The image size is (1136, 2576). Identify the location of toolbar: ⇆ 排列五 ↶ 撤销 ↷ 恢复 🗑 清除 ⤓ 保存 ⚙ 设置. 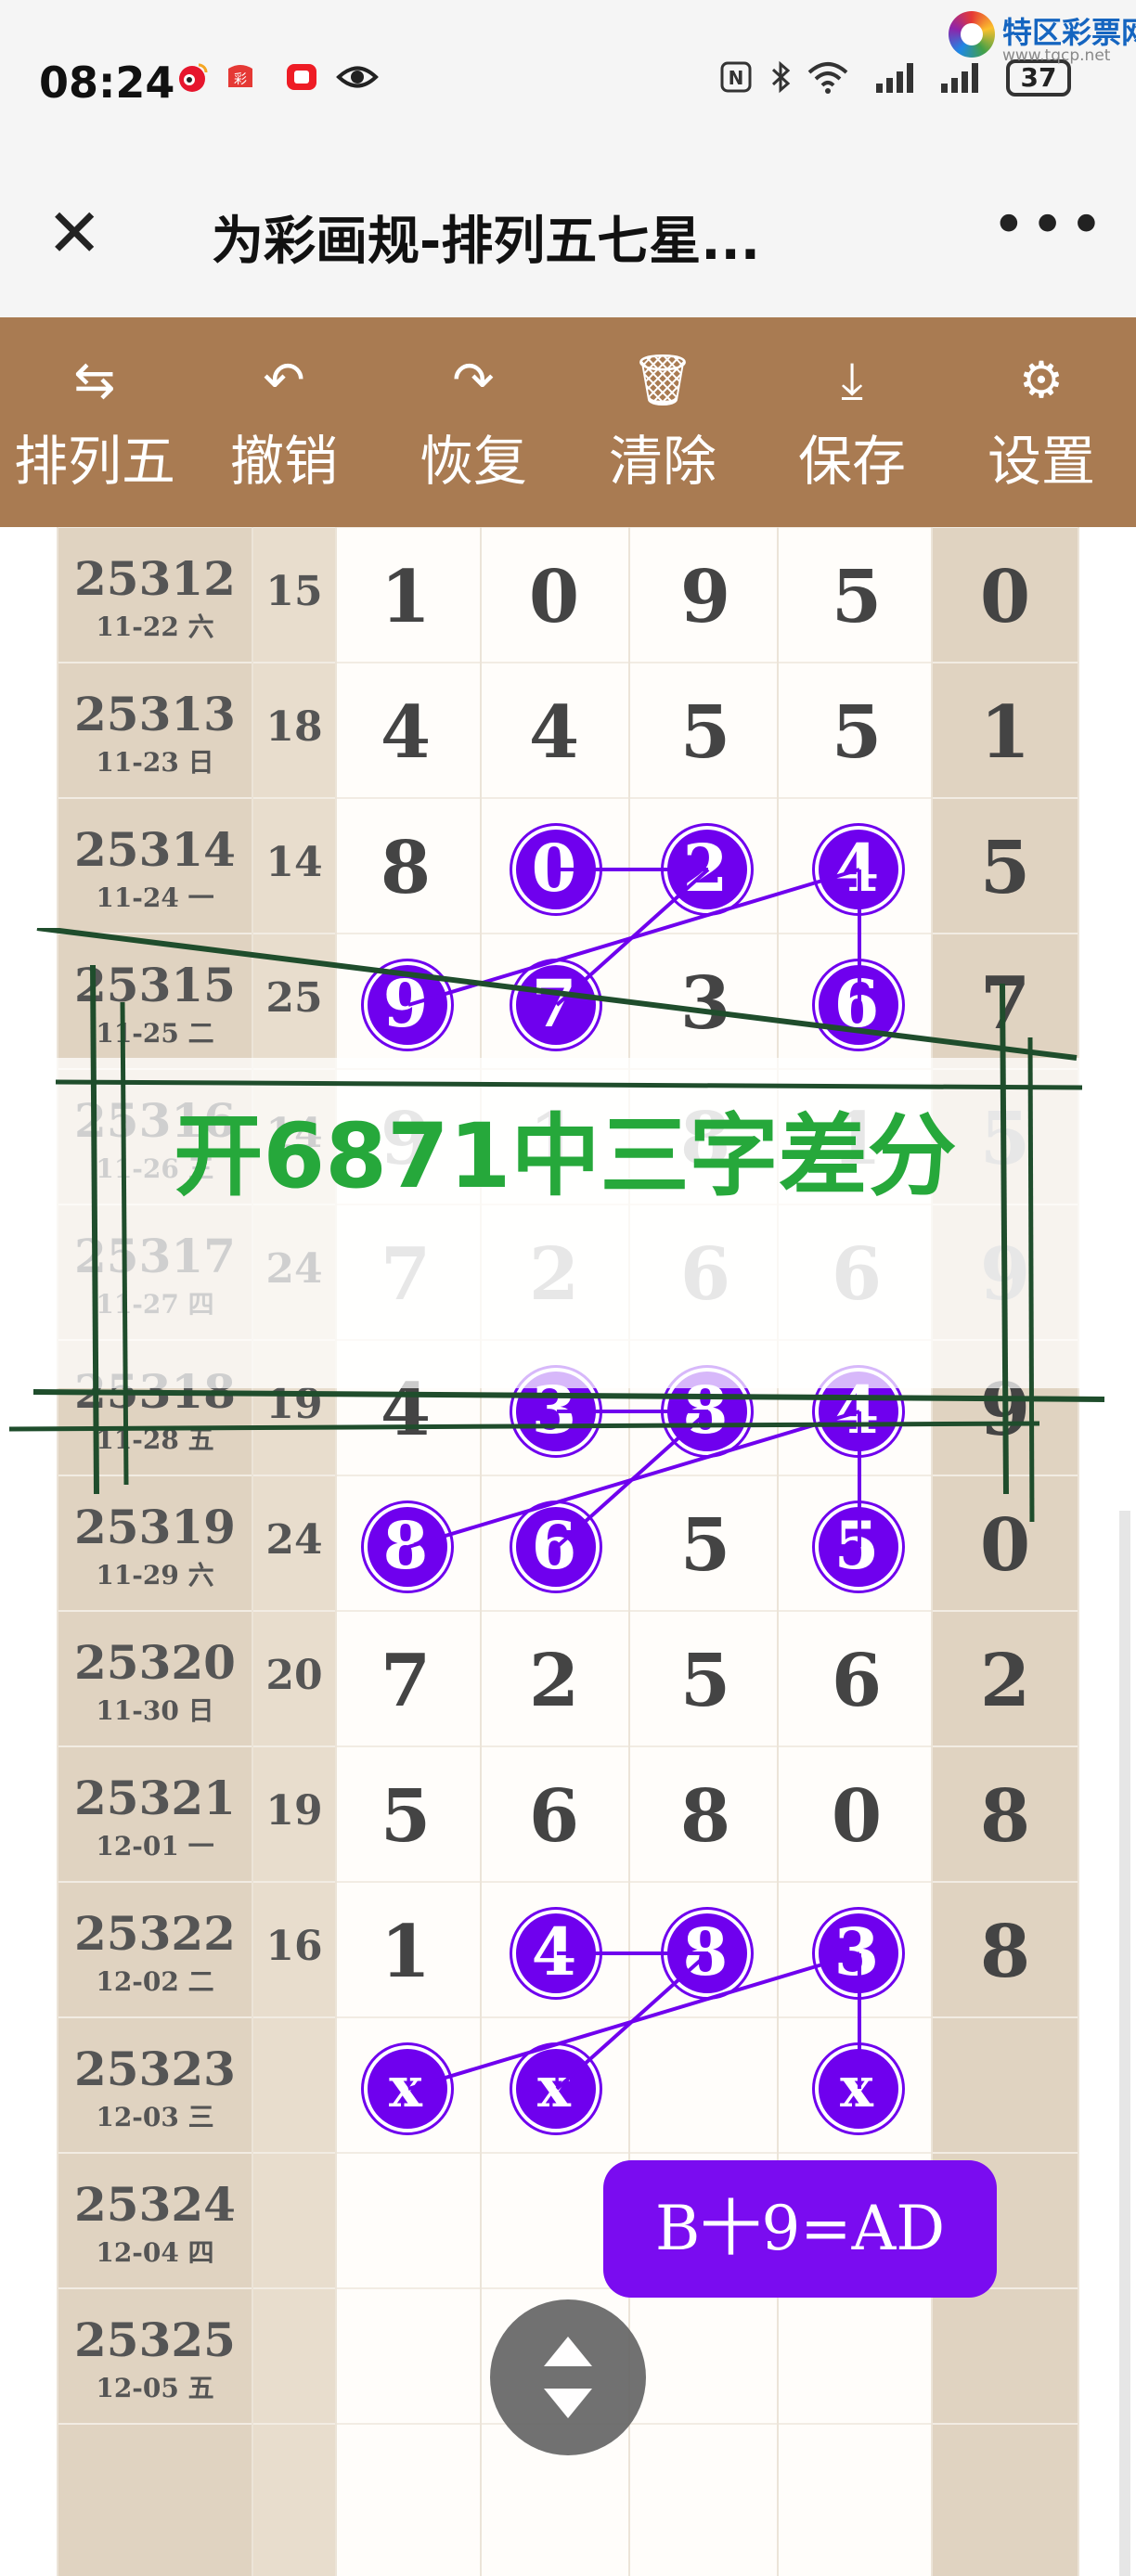
(568, 422).